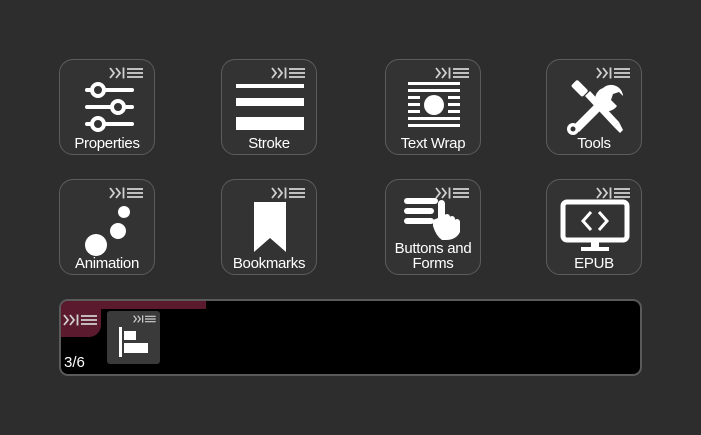  What do you see at coordinates (74, 362) in the screenshot?
I see `page-indicator: 3/6` at bounding box center [74, 362].